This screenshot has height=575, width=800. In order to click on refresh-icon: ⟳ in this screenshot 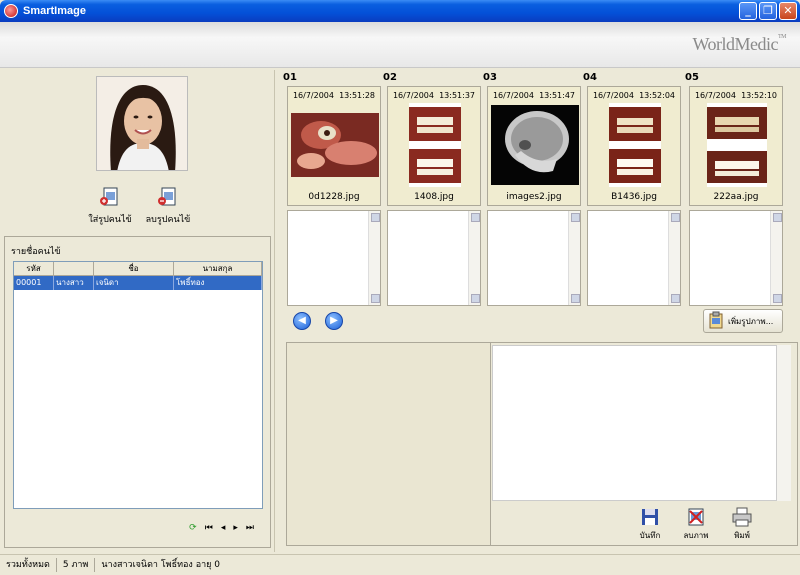, I will do `click(193, 528)`.